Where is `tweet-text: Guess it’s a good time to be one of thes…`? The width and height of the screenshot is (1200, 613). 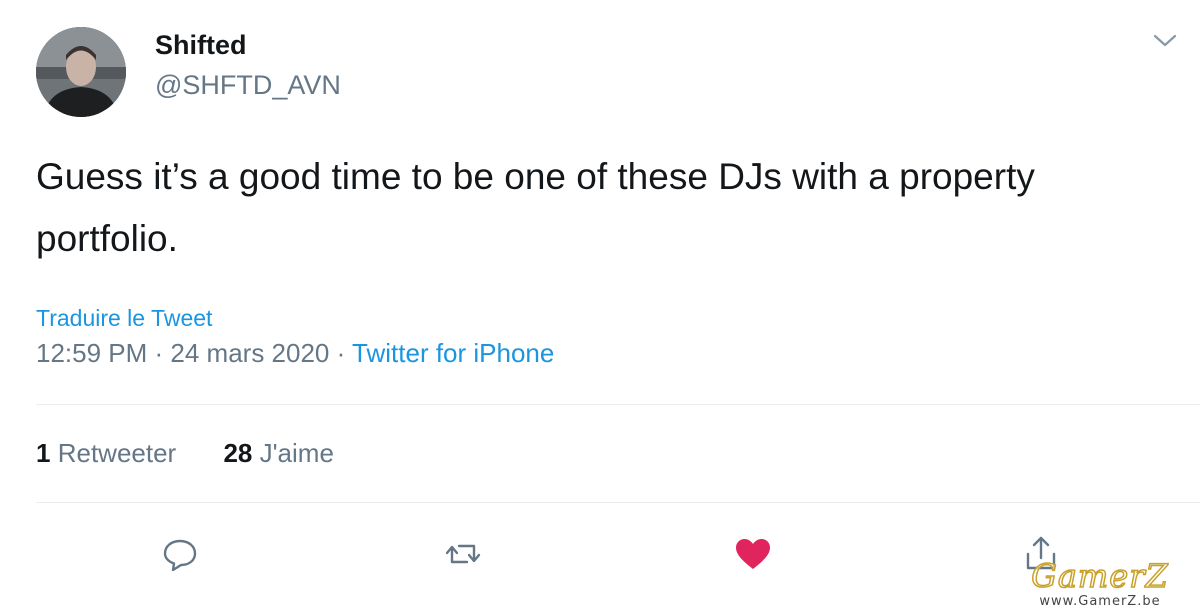 tweet-text: Guess it’s a good time to be one of thes… is located at coordinates (535, 207).